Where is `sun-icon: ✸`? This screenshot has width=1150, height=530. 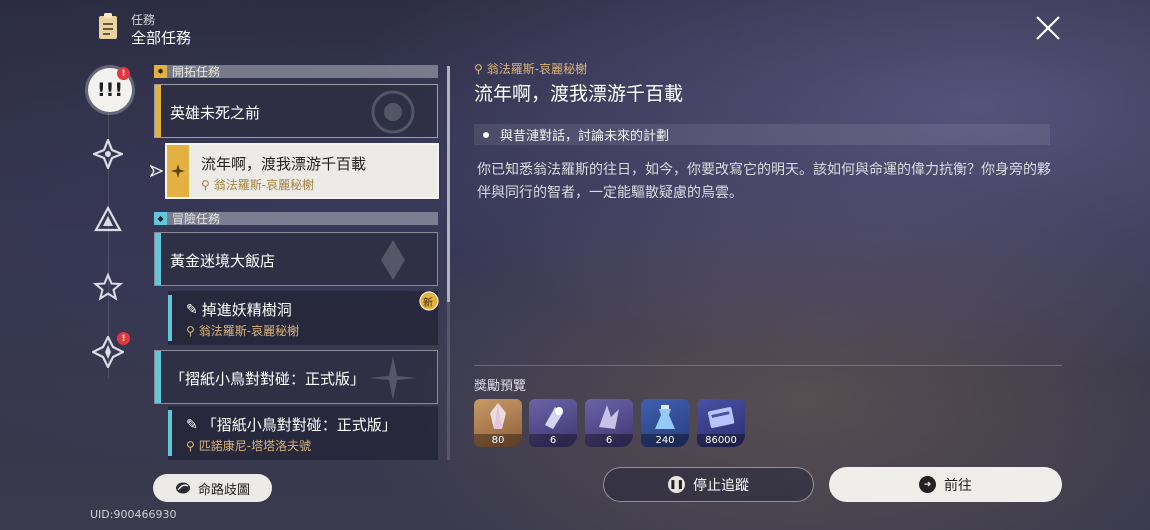 sun-icon: ✸ is located at coordinates (160, 71).